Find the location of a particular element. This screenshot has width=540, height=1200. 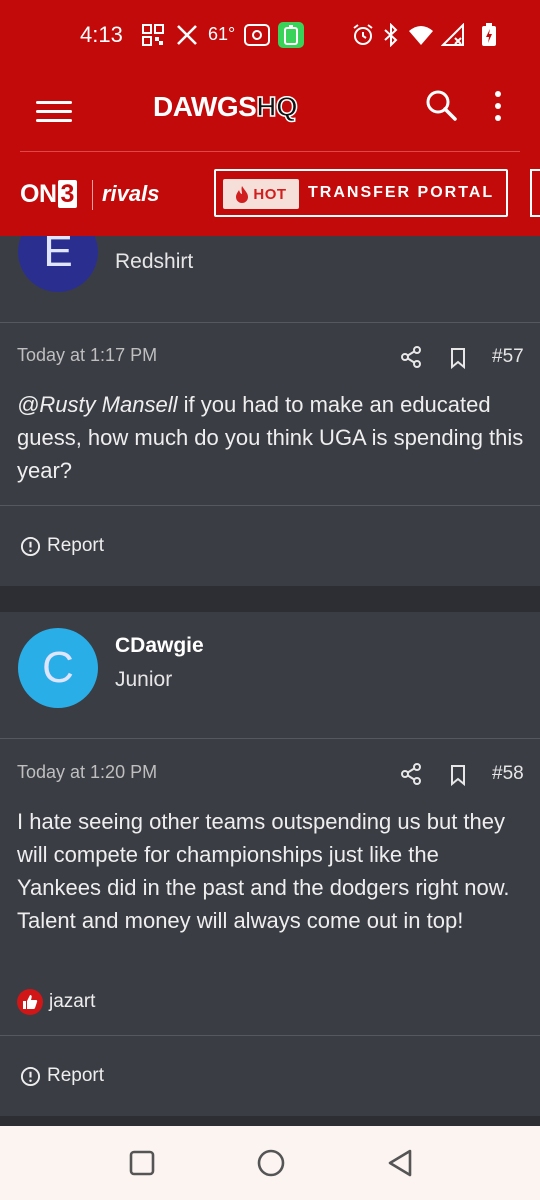

brand-separator is located at coordinates (92, 195).